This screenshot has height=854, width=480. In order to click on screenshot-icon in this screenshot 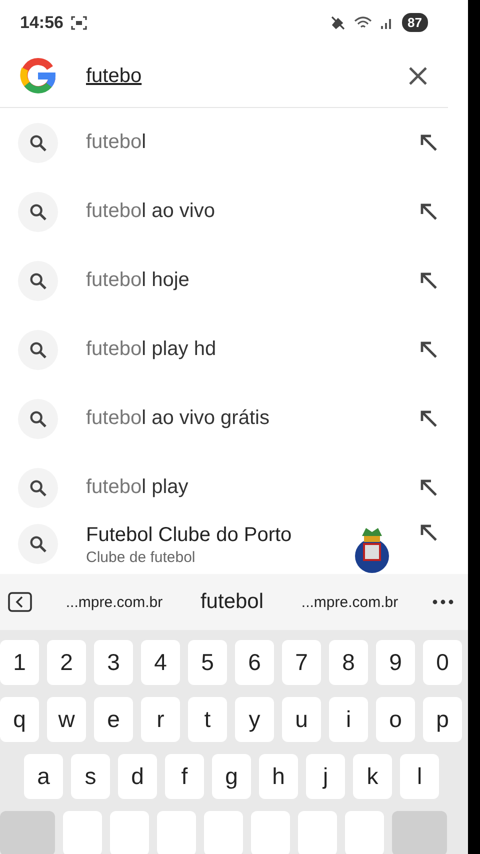, I will do `click(79, 23)`.